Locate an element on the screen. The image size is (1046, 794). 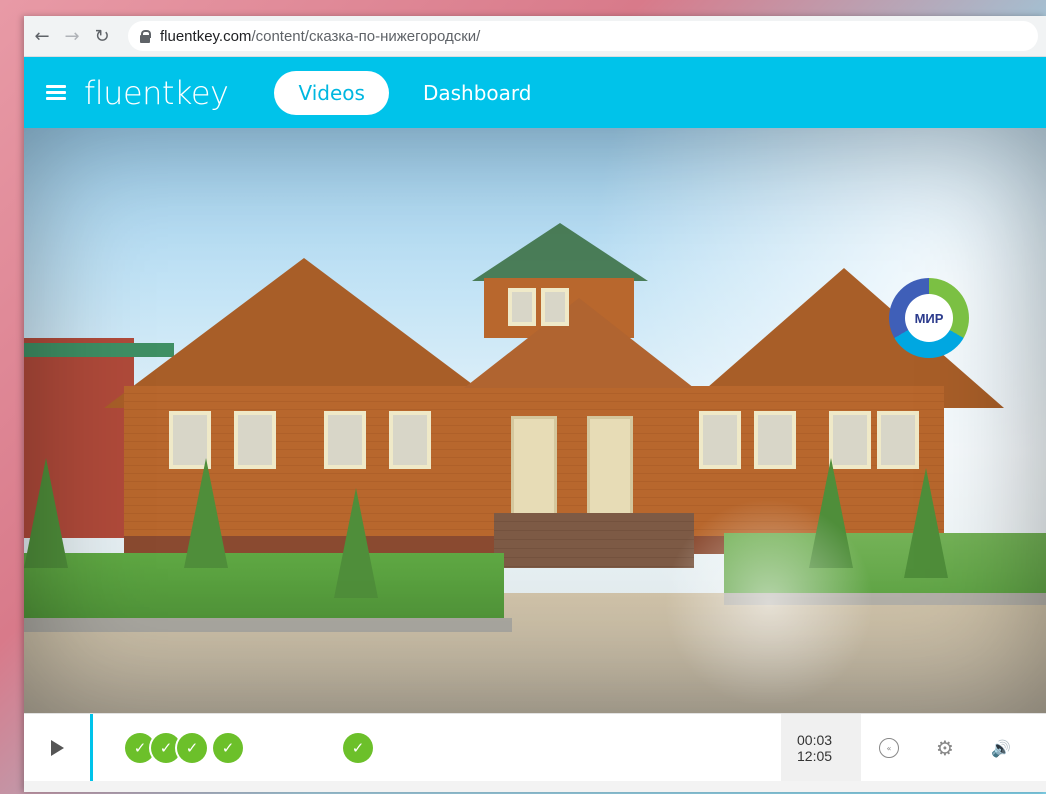
channel-logo: МИР is located at coordinates (929, 318).